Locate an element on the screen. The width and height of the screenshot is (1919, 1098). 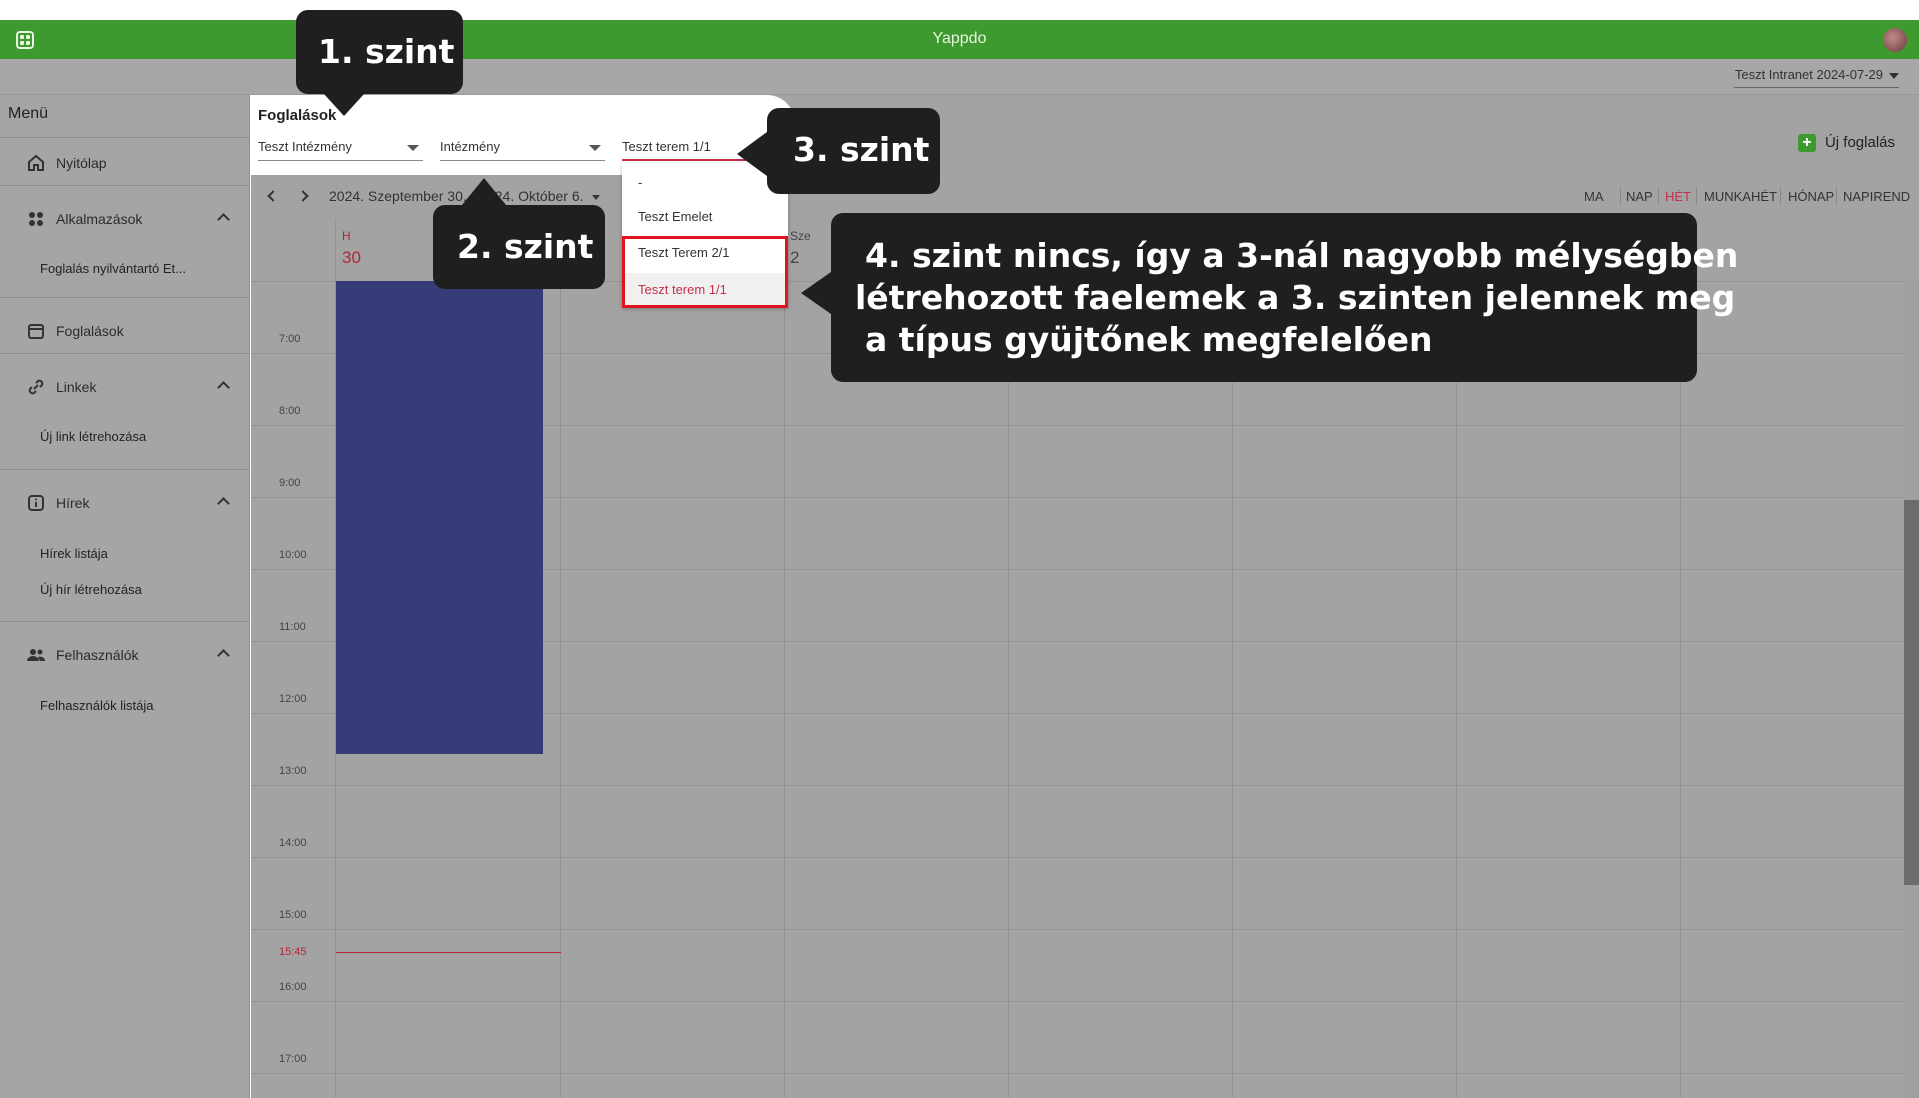
sidebar-item-label: Linkek is located at coordinates (76, 387).